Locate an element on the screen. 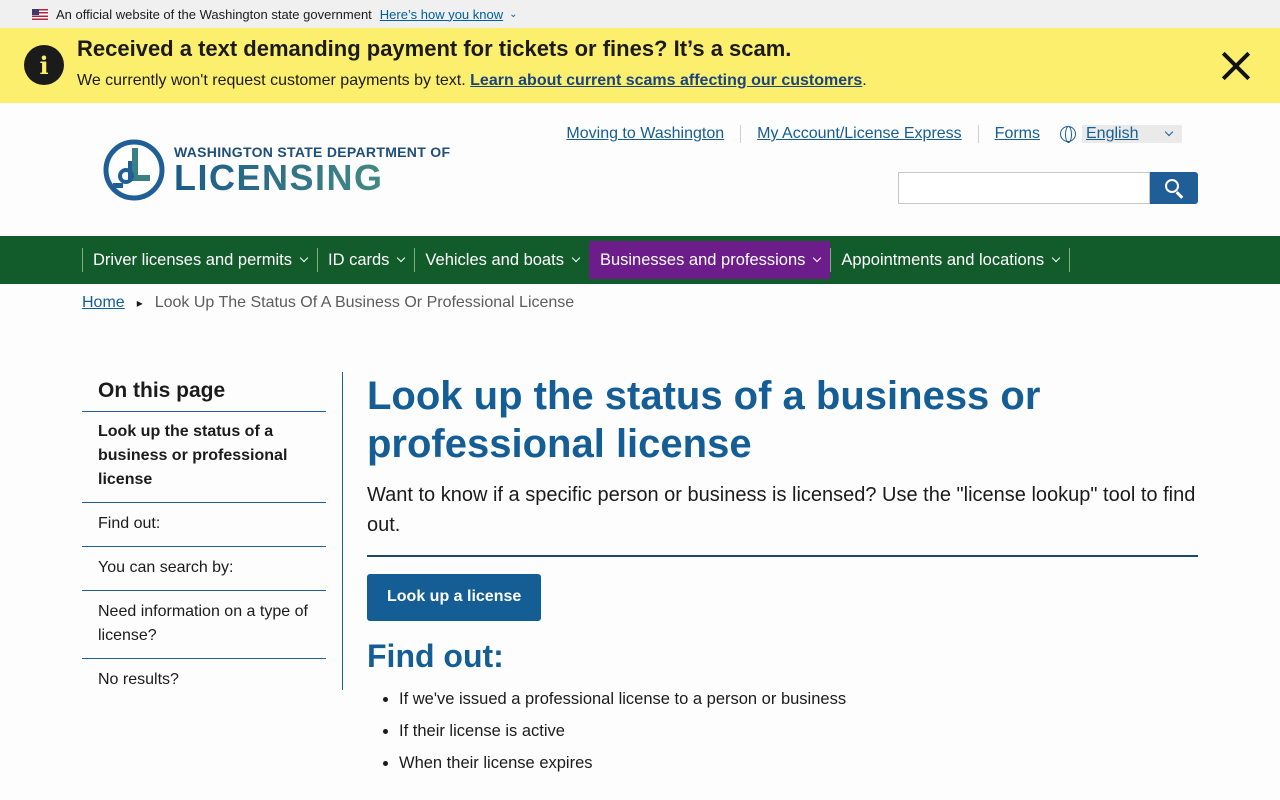  search-icon is located at coordinates (1172, 186).